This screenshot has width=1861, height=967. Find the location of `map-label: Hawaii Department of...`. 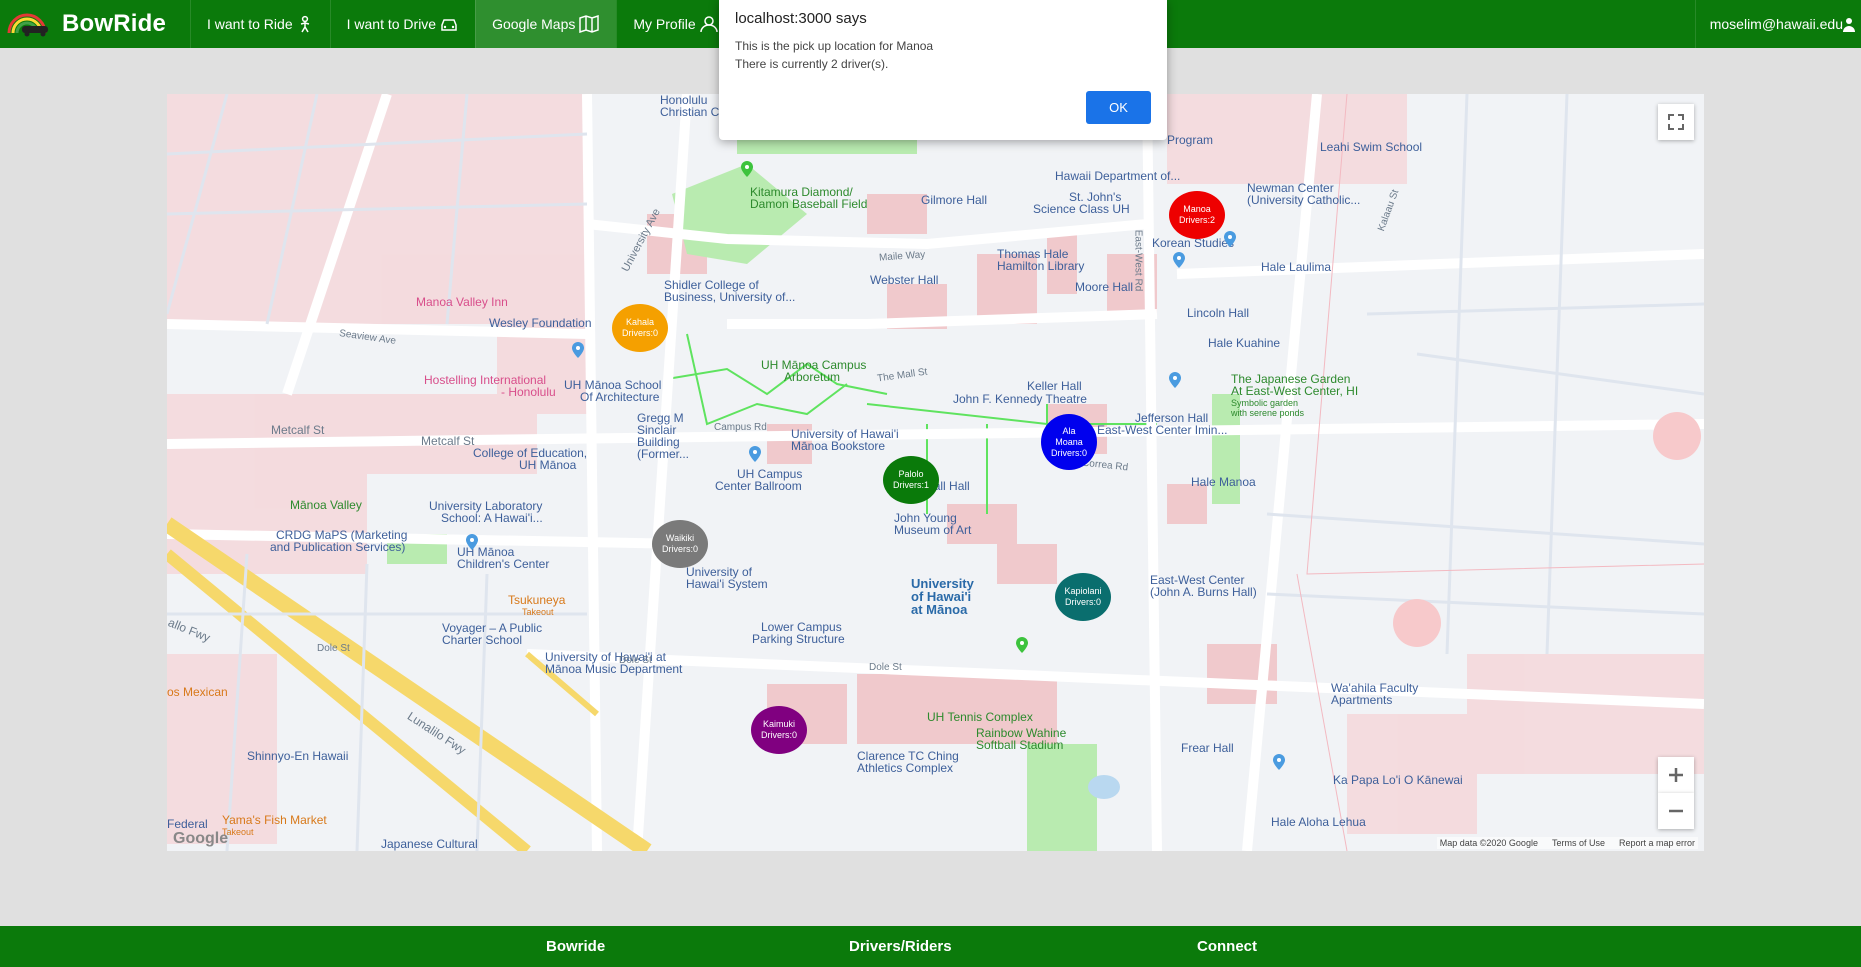

map-label: Hawaii Department of... is located at coordinates (1118, 176).